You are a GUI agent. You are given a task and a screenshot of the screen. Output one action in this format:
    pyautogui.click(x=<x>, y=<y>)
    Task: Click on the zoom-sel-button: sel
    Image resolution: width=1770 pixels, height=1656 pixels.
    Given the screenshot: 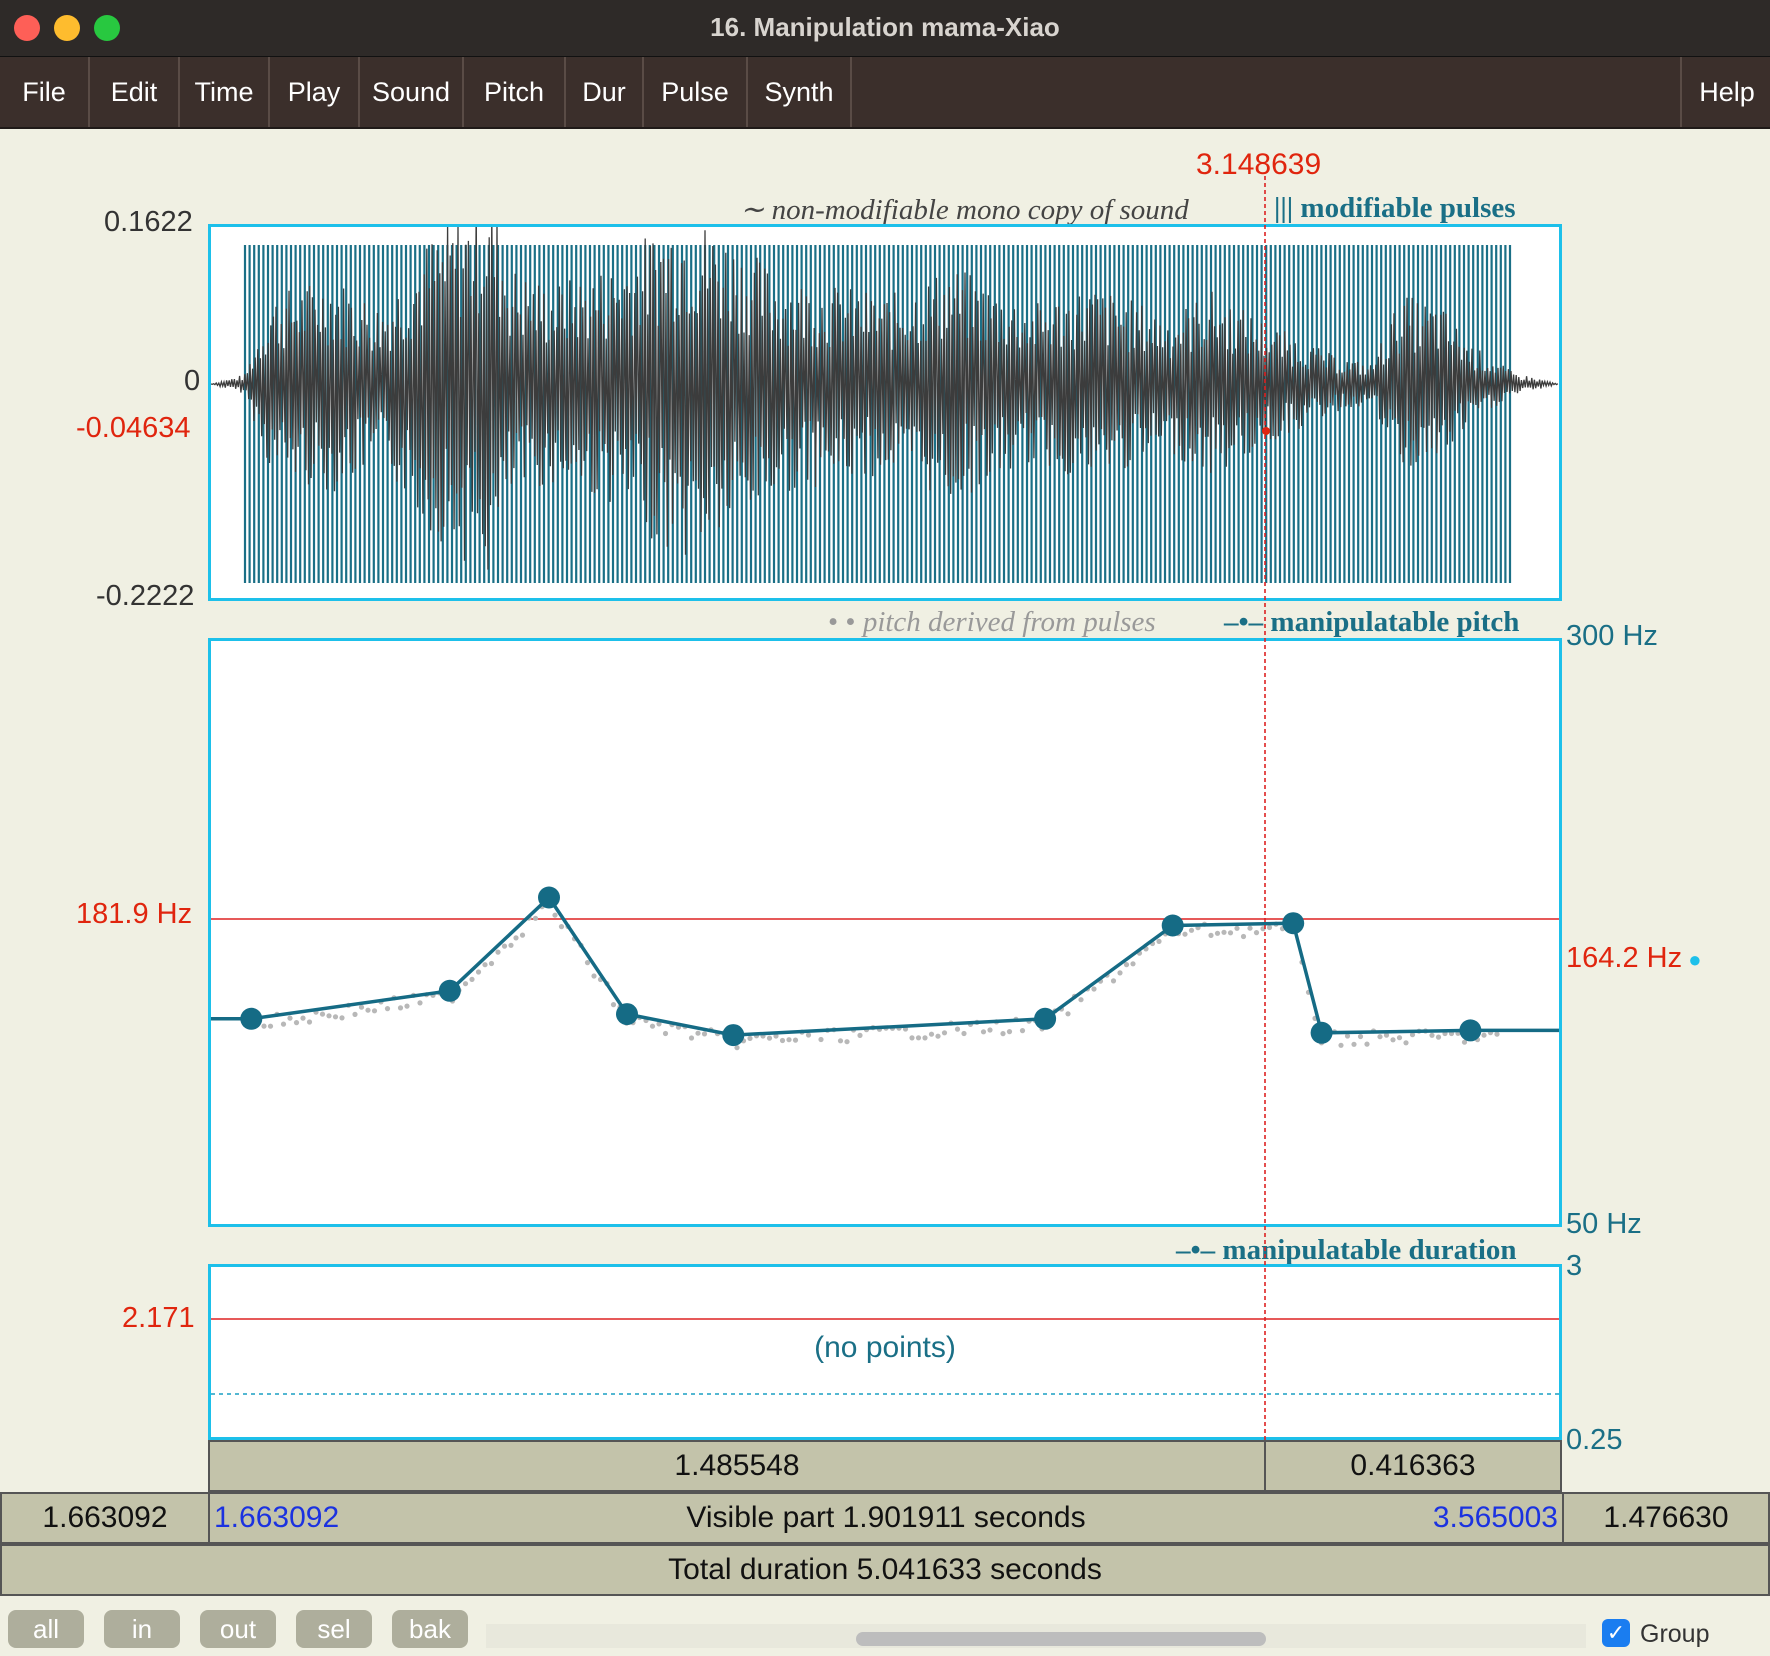 What is the action you would take?
    pyautogui.click(x=334, y=1629)
    